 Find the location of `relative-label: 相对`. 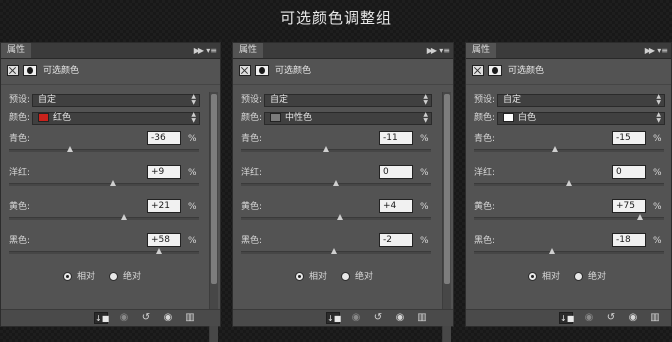

relative-label: 相对 is located at coordinates (318, 277).